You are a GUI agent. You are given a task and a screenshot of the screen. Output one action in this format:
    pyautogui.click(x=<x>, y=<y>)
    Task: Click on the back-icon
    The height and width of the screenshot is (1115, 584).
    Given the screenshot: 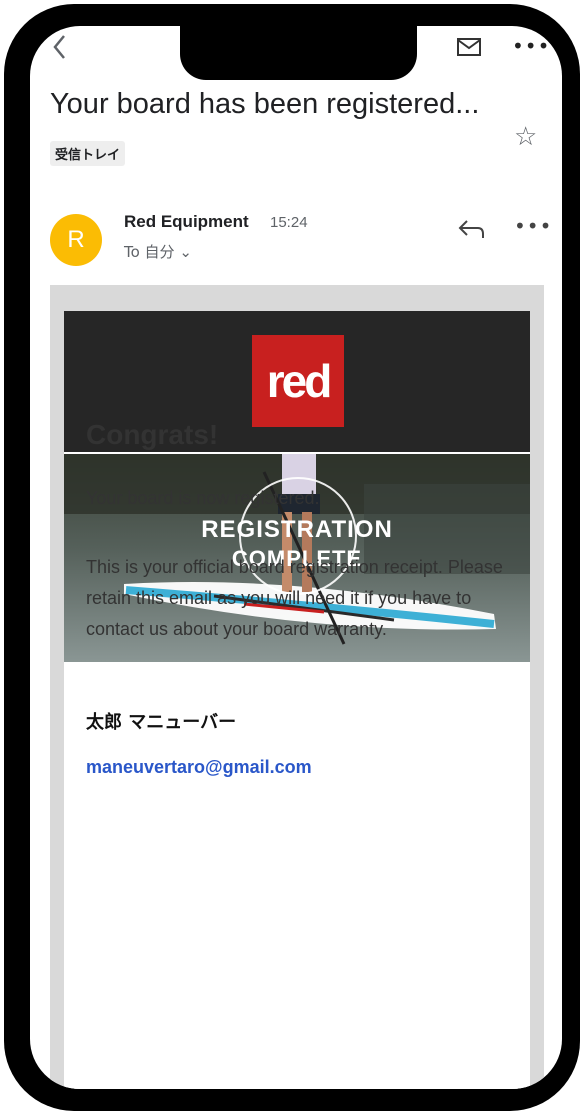 What is the action you would take?
    pyautogui.click(x=60, y=47)
    